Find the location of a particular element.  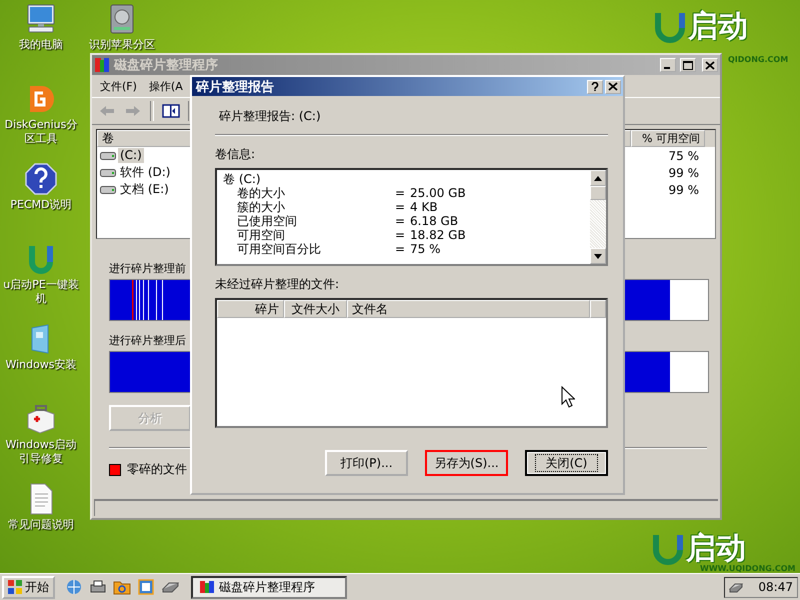

maximize-icon is located at coordinates (688, 65).